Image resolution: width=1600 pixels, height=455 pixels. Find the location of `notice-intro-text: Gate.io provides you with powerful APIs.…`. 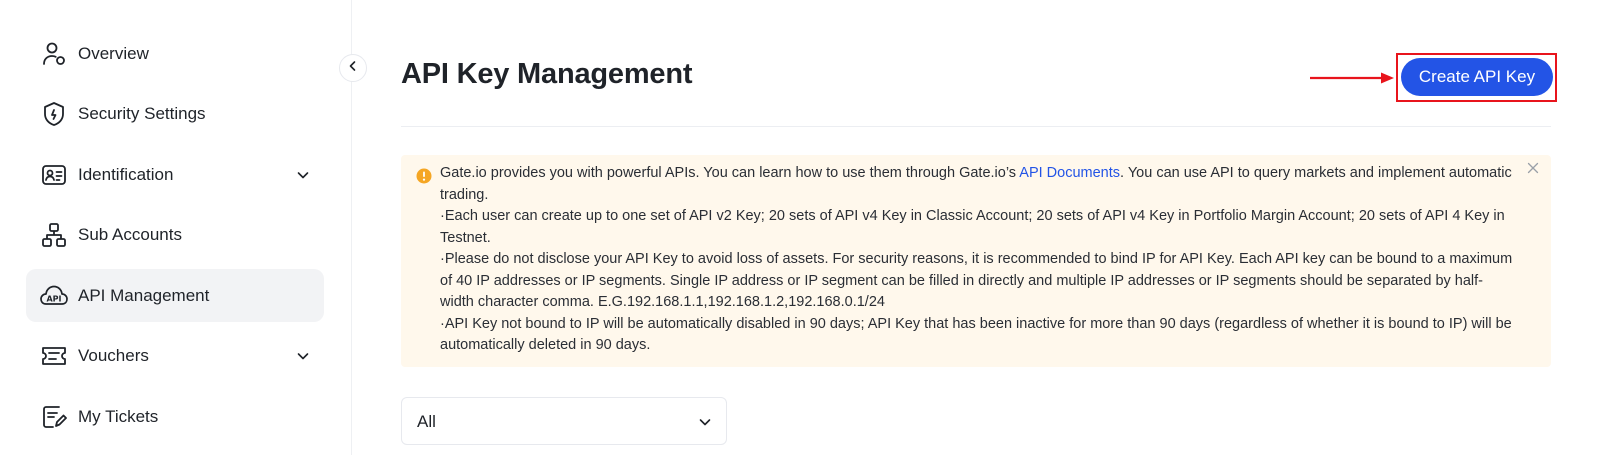

notice-intro-text: Gate.io provides you with powerful APIs.… is located at coordinates (730, 173).